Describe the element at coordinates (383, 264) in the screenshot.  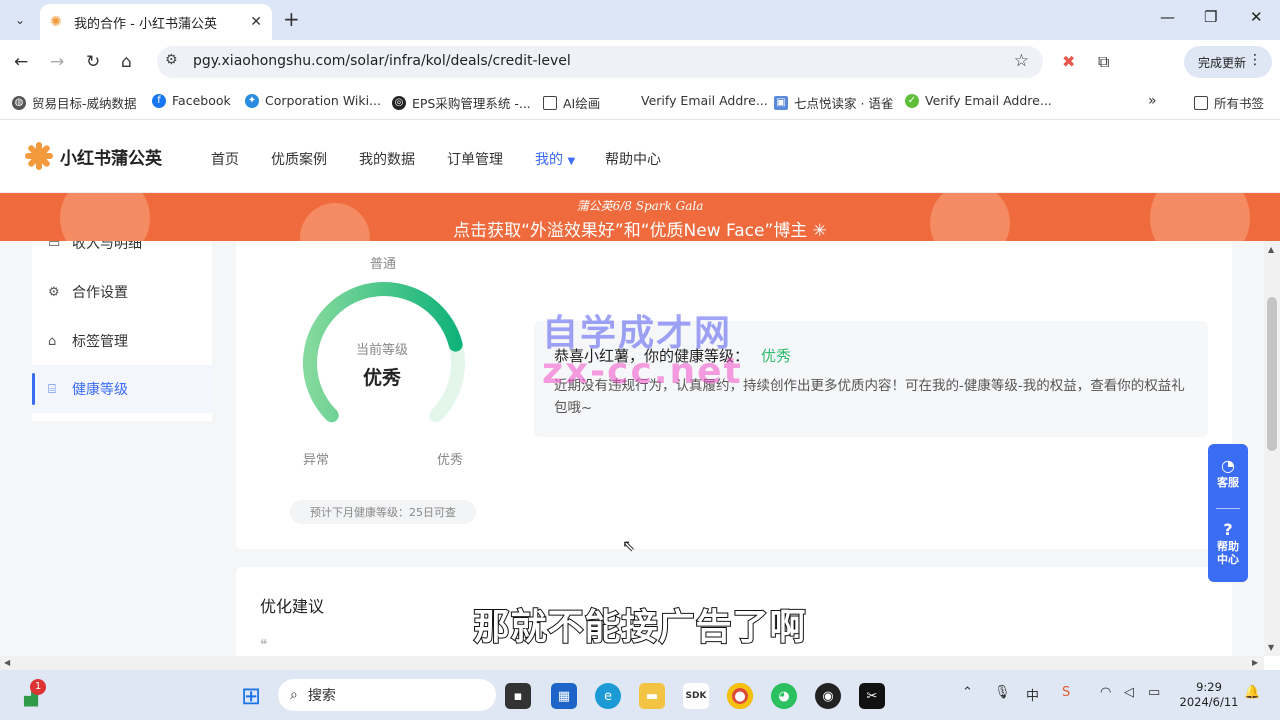
I see `gauge-label-normal: 普通` at that location.